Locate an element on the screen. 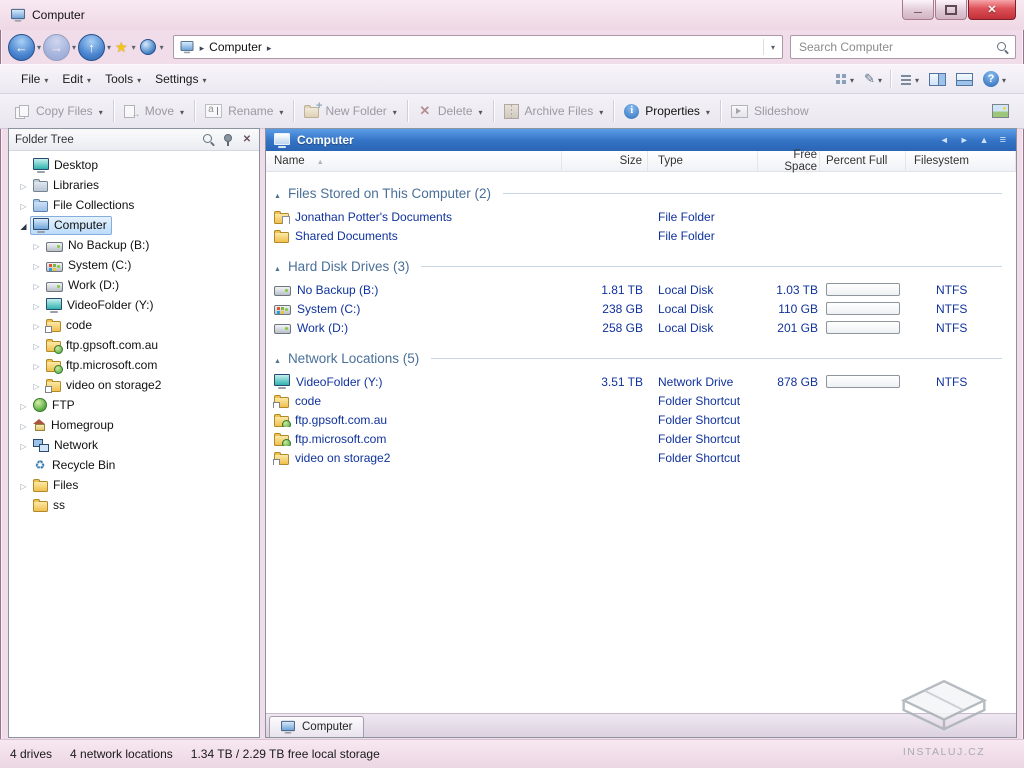 This screenshot has width=1024, height=768. tree-item-recycle-bin: Recycle Bin is located at coordinates (134, 465).